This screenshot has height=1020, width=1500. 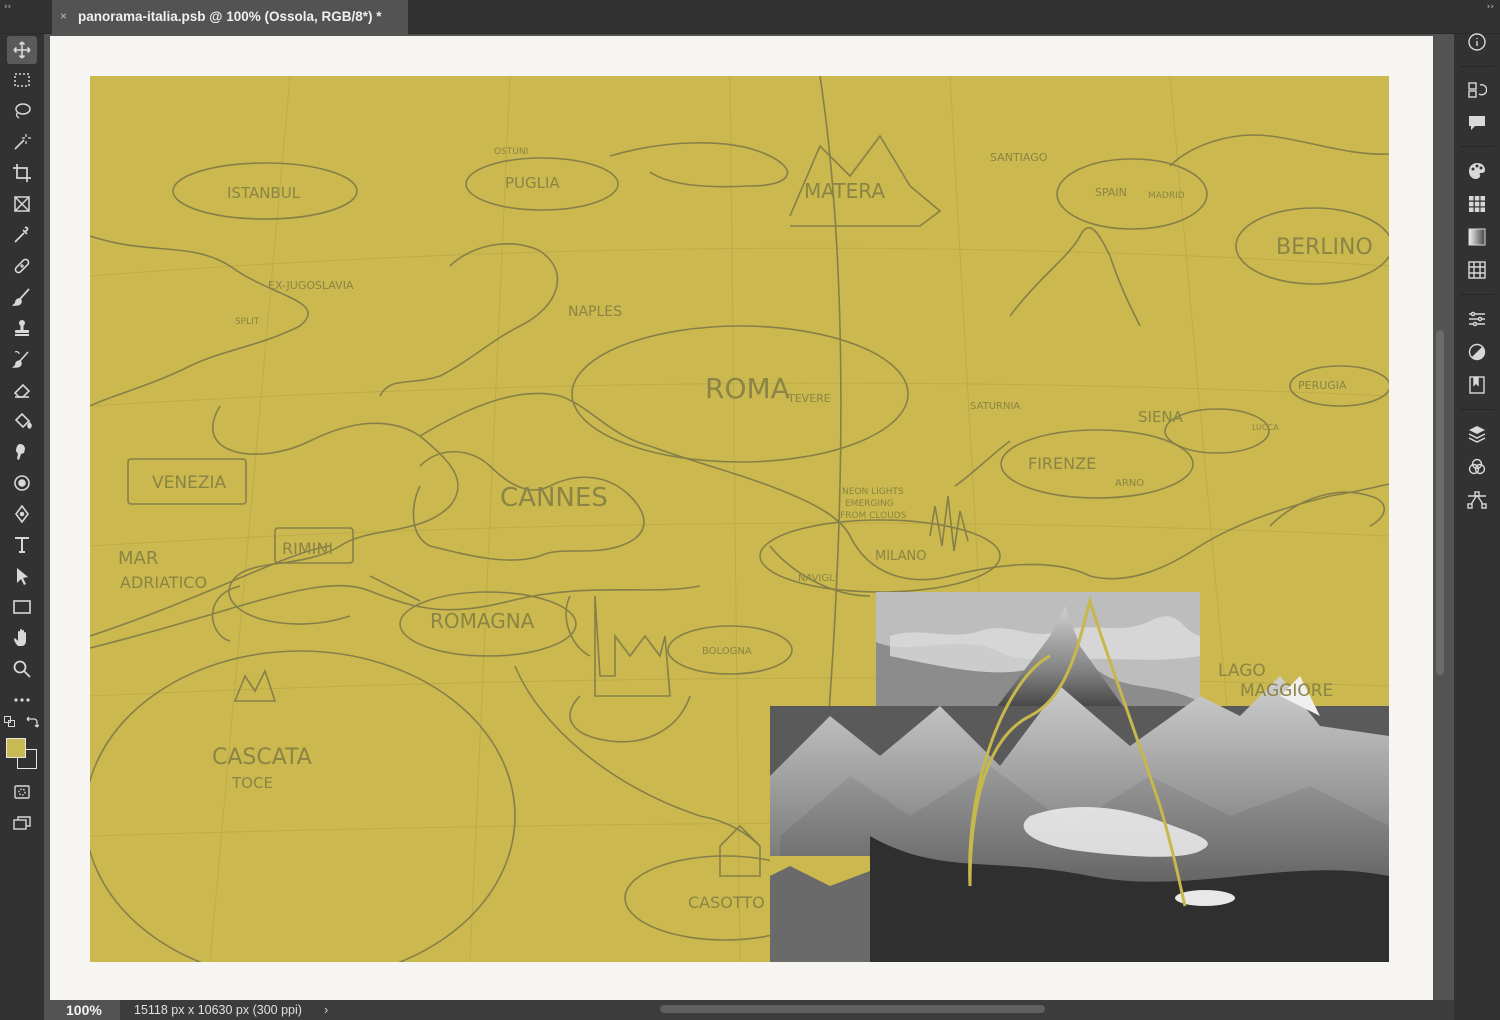 I want to click on info-icon, so click(x=1477, y=42).